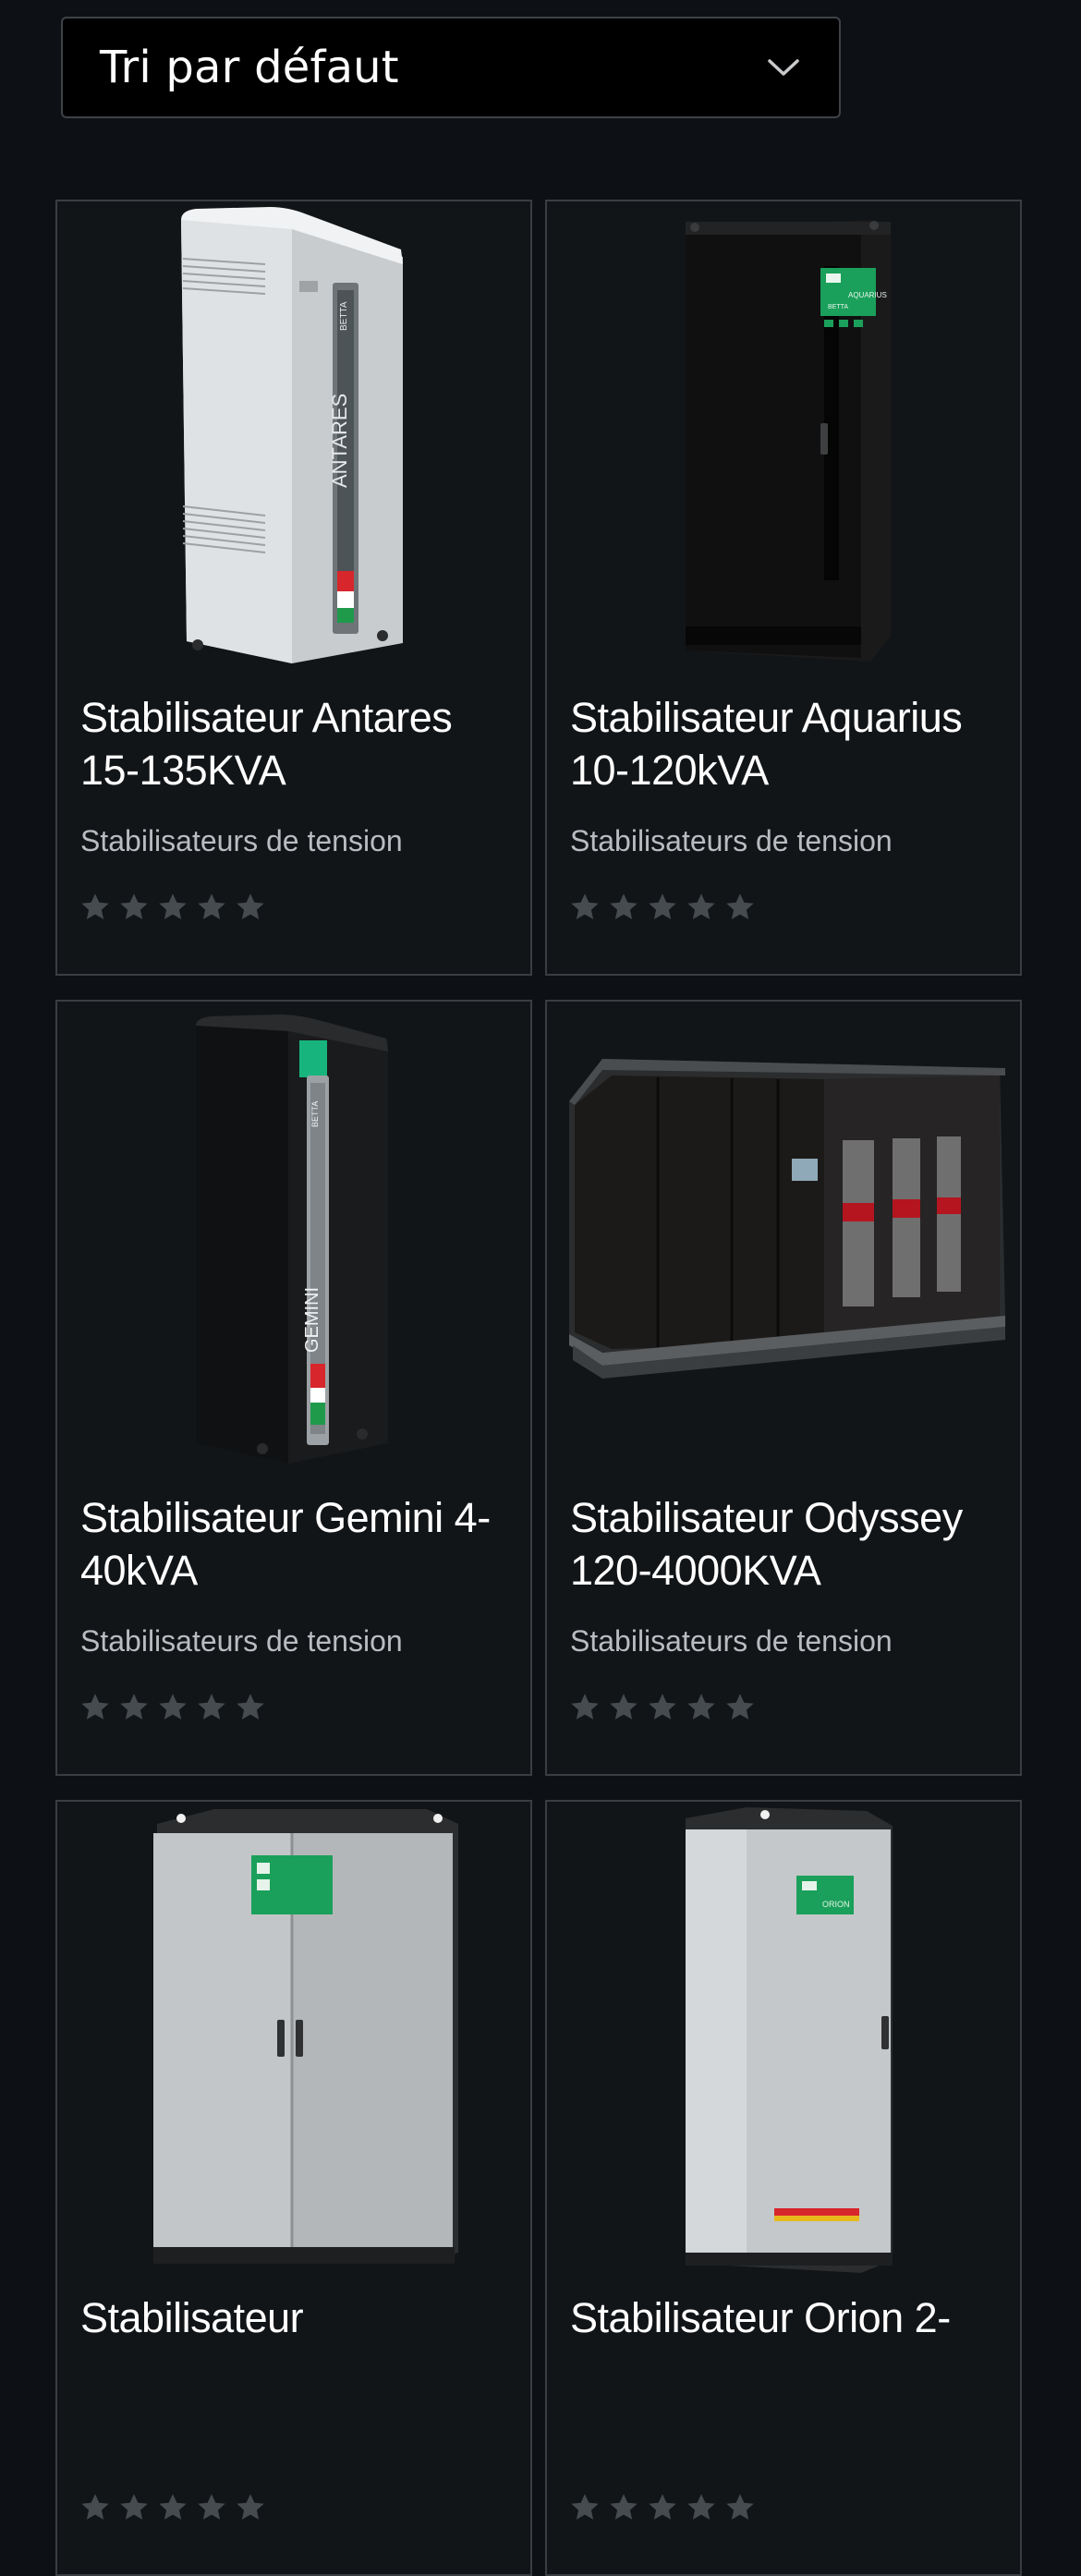  Describe the element at coordinates (783, 67) in the screenshot. I see `chevron-down-icon` at that location.